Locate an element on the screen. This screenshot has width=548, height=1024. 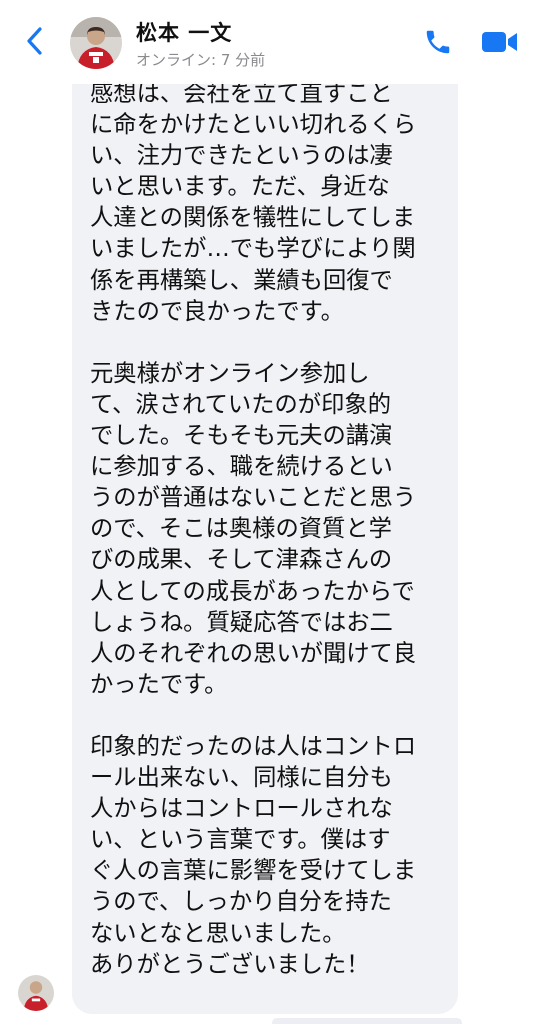
phone-icon is located at coordinates (438, 44).